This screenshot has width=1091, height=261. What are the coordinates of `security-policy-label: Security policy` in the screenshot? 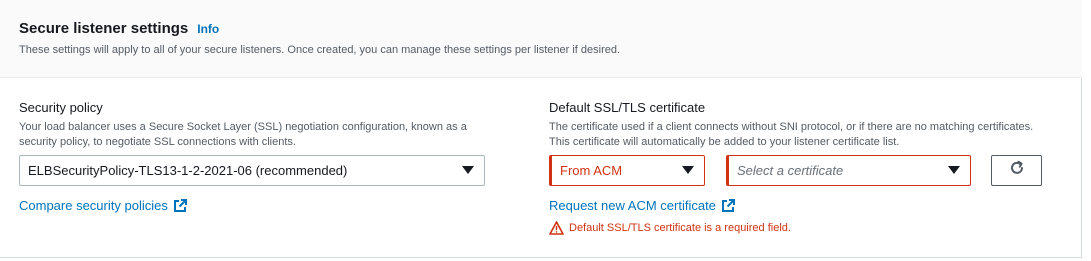 It's located at (61, 107).